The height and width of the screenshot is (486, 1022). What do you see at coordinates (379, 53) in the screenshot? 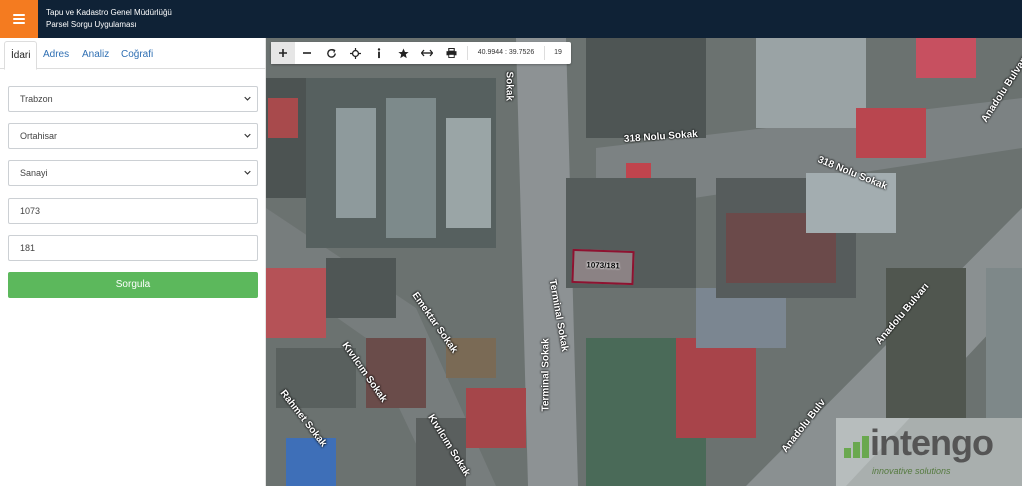
I see `info-icon` at bounding box center [379, 53].